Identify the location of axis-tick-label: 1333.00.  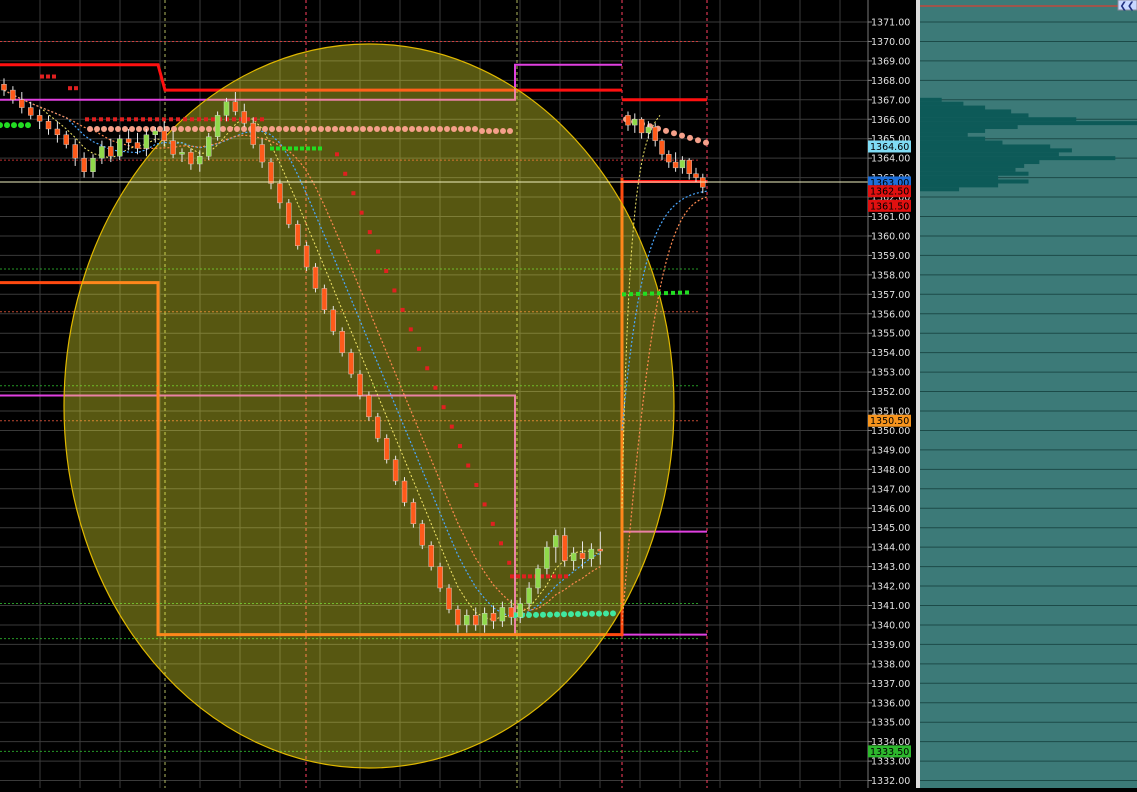
(890, 762).